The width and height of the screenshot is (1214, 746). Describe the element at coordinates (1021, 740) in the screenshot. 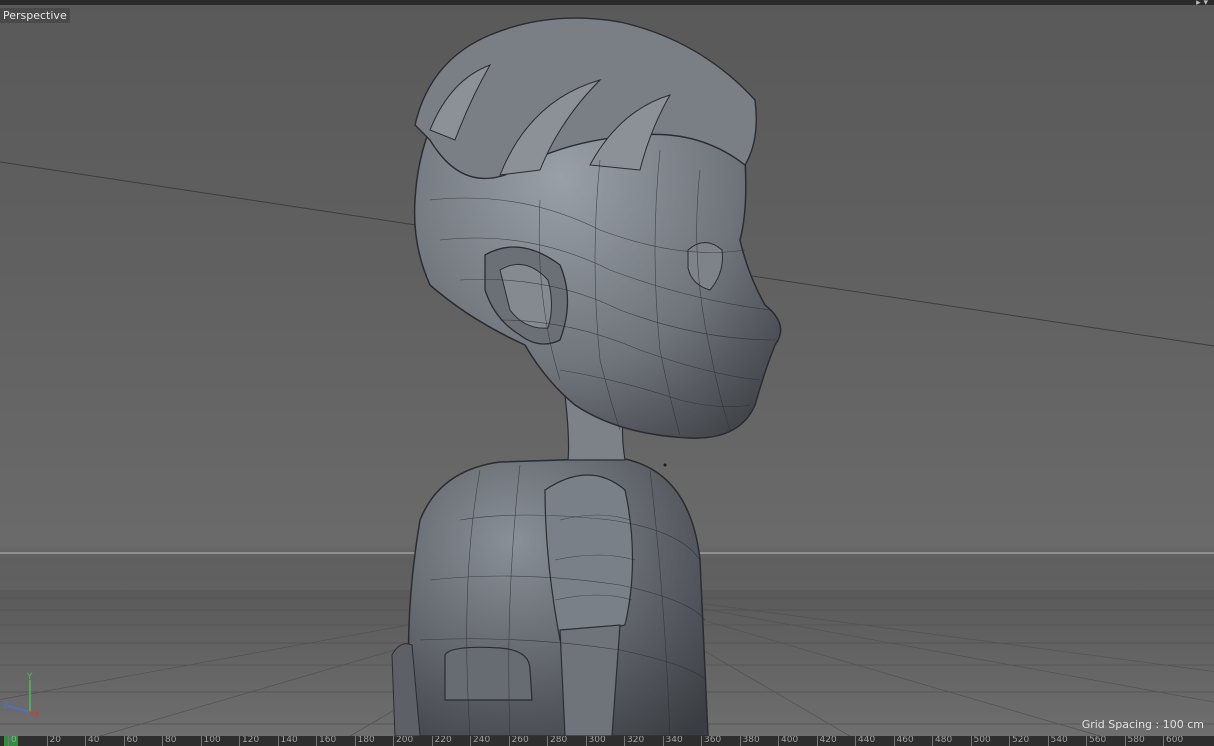

I see `timeline-tick-label: 520` at that location.